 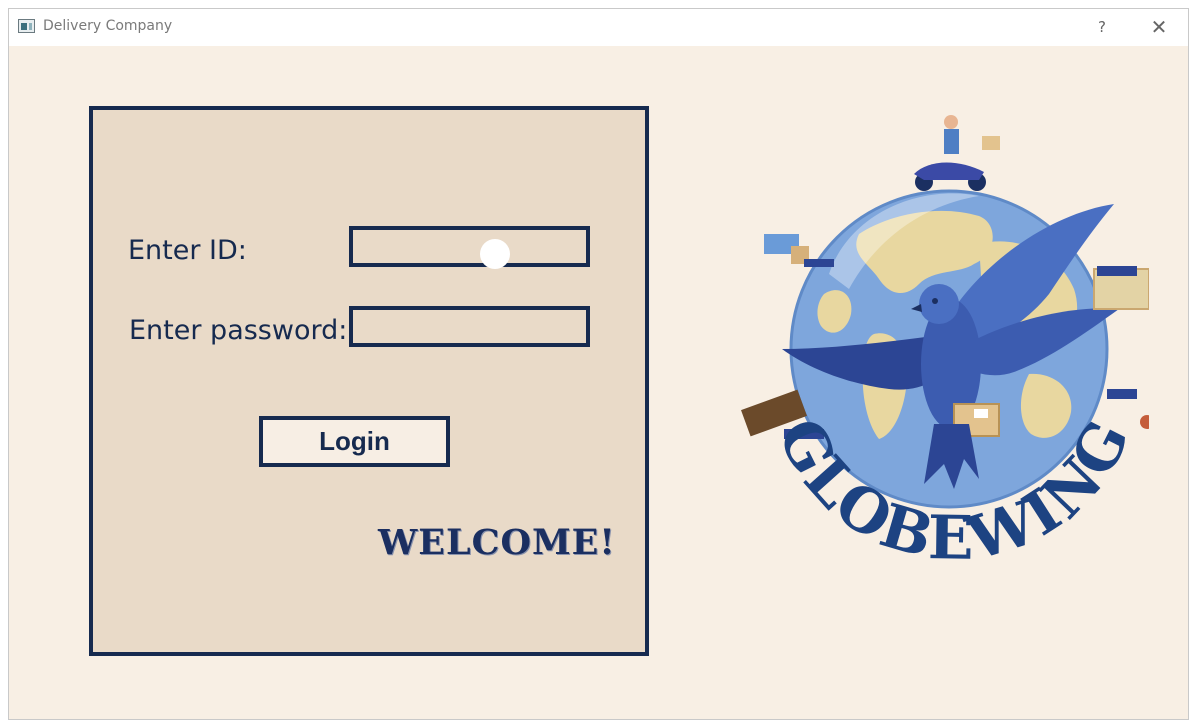 What do you see at coordinates (1159, 27) in the screenshot?
I see `close-button: ✕` at bounding box center [1159, 27].